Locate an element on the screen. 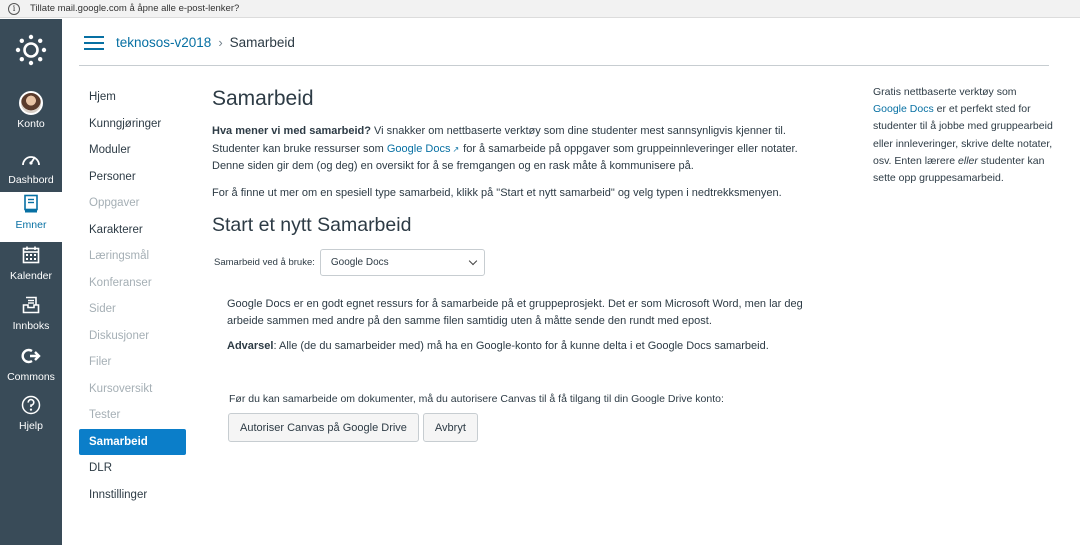 The image size is (1080, 545). hamburger-menu-icon is located at coordinates (94, 42).